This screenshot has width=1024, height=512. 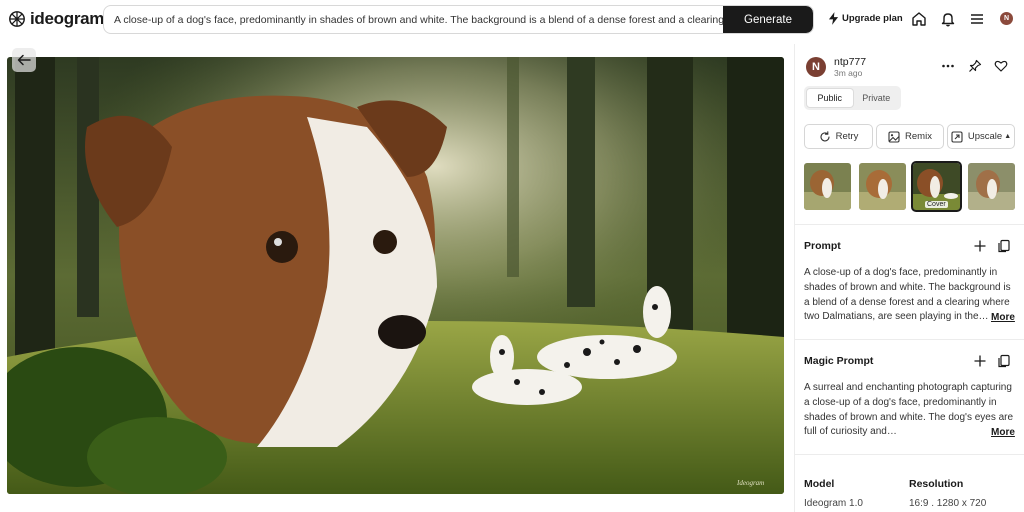 I want to click on magic-prompt-more-link: More, so click(x=1003, y=432).